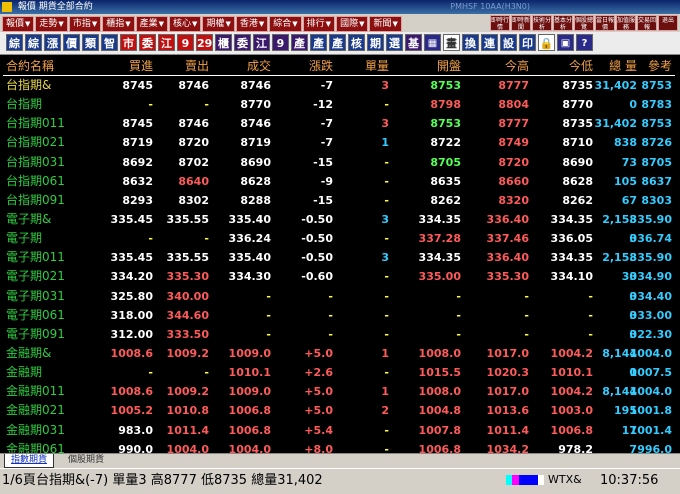 Image resolution: width=680 pixels, height=494 pixels. I want to click on cell-開盤: 8753, so click(445, 124).